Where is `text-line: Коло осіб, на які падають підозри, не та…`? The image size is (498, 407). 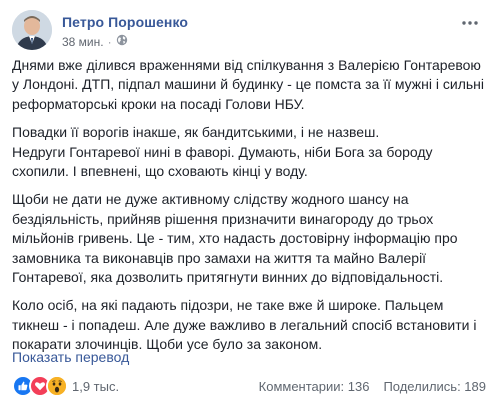
text-line: Коло осіб, на які падають підозри, не та… is located at coordinates (228, 305).